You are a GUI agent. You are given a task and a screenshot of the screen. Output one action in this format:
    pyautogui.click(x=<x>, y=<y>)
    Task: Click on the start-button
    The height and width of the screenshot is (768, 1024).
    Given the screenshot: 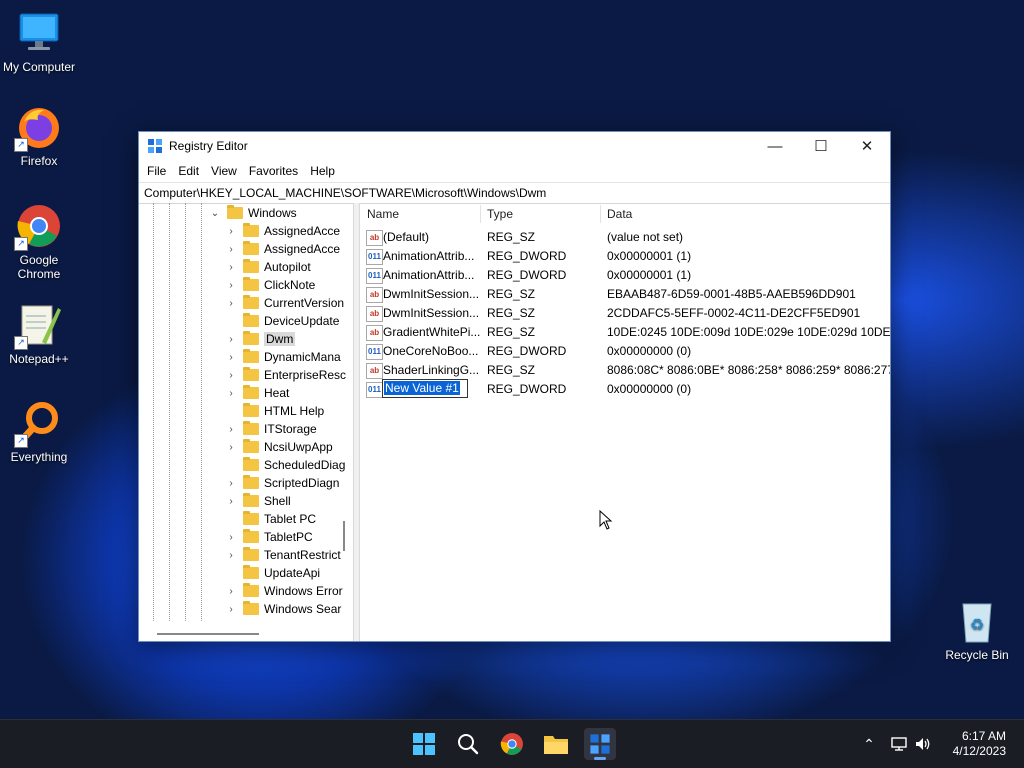 What is the action you would take?
    pyautogui.click(x=424, y=744)
    